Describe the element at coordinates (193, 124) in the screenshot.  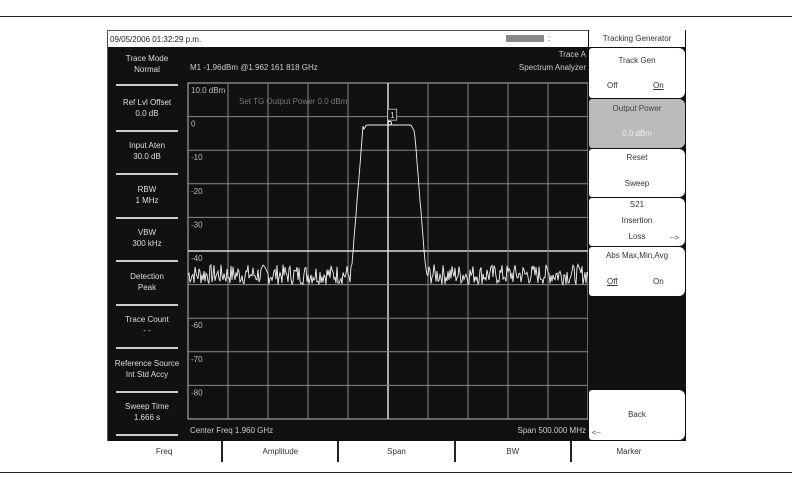
I see `y-tick-label: 0` at that location.